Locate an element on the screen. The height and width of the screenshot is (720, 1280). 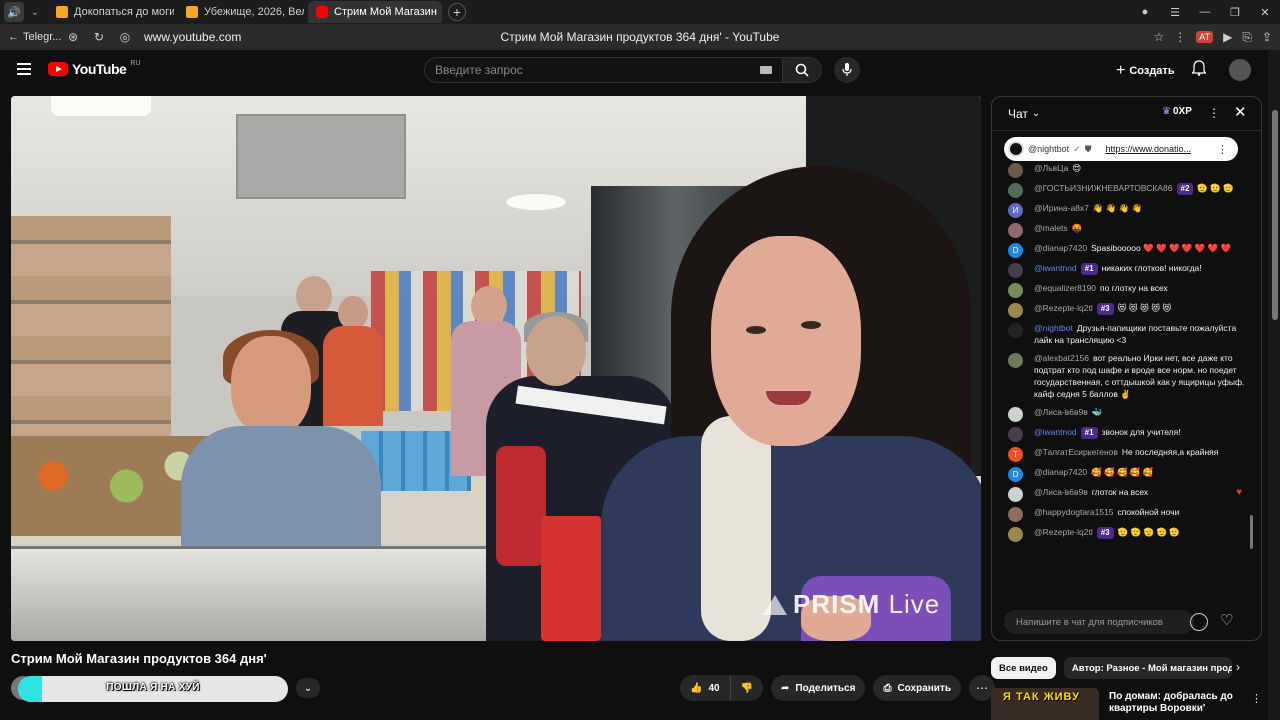
xp-indicator: ♛ 0XP is located at coordinates (1177, 111).